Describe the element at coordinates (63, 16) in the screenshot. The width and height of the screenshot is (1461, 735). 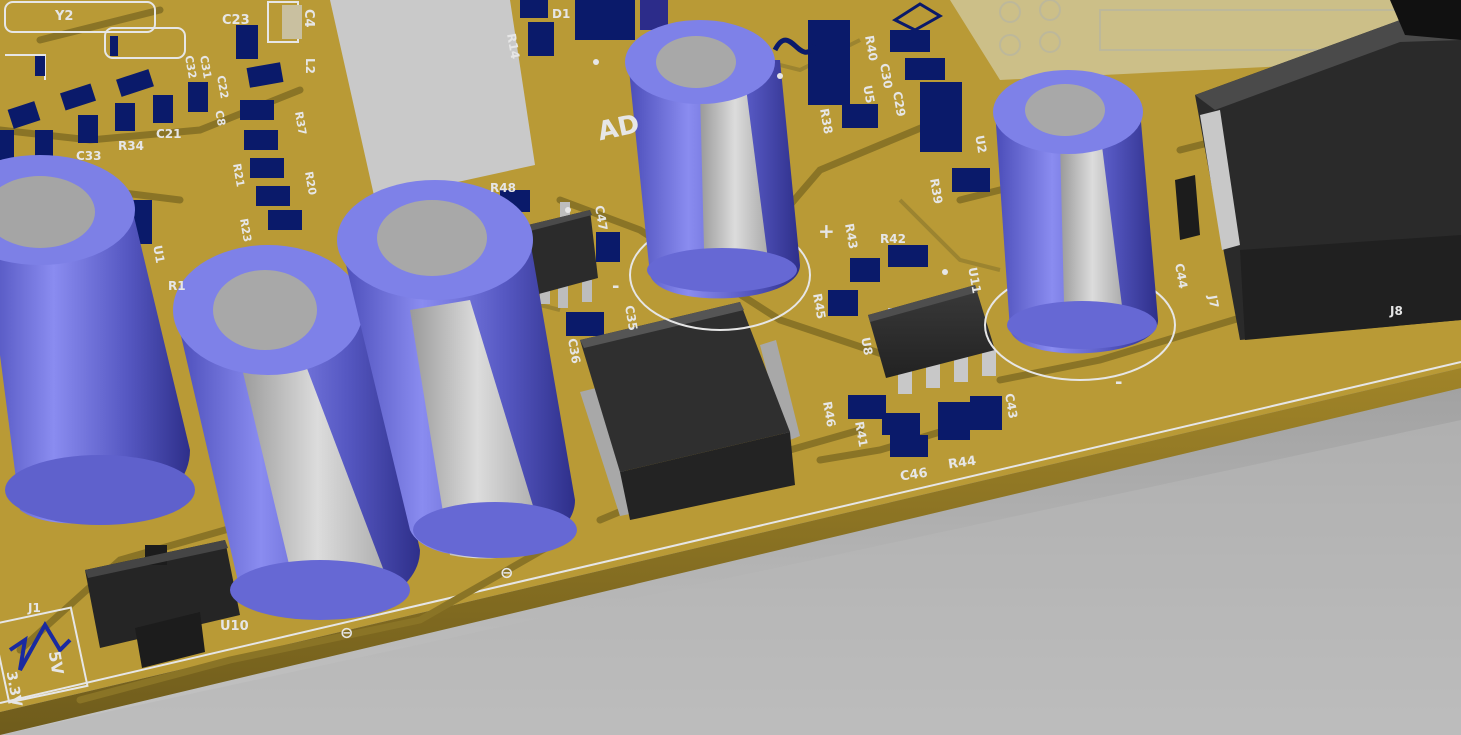
I see `label-y2: Y2` at that location.